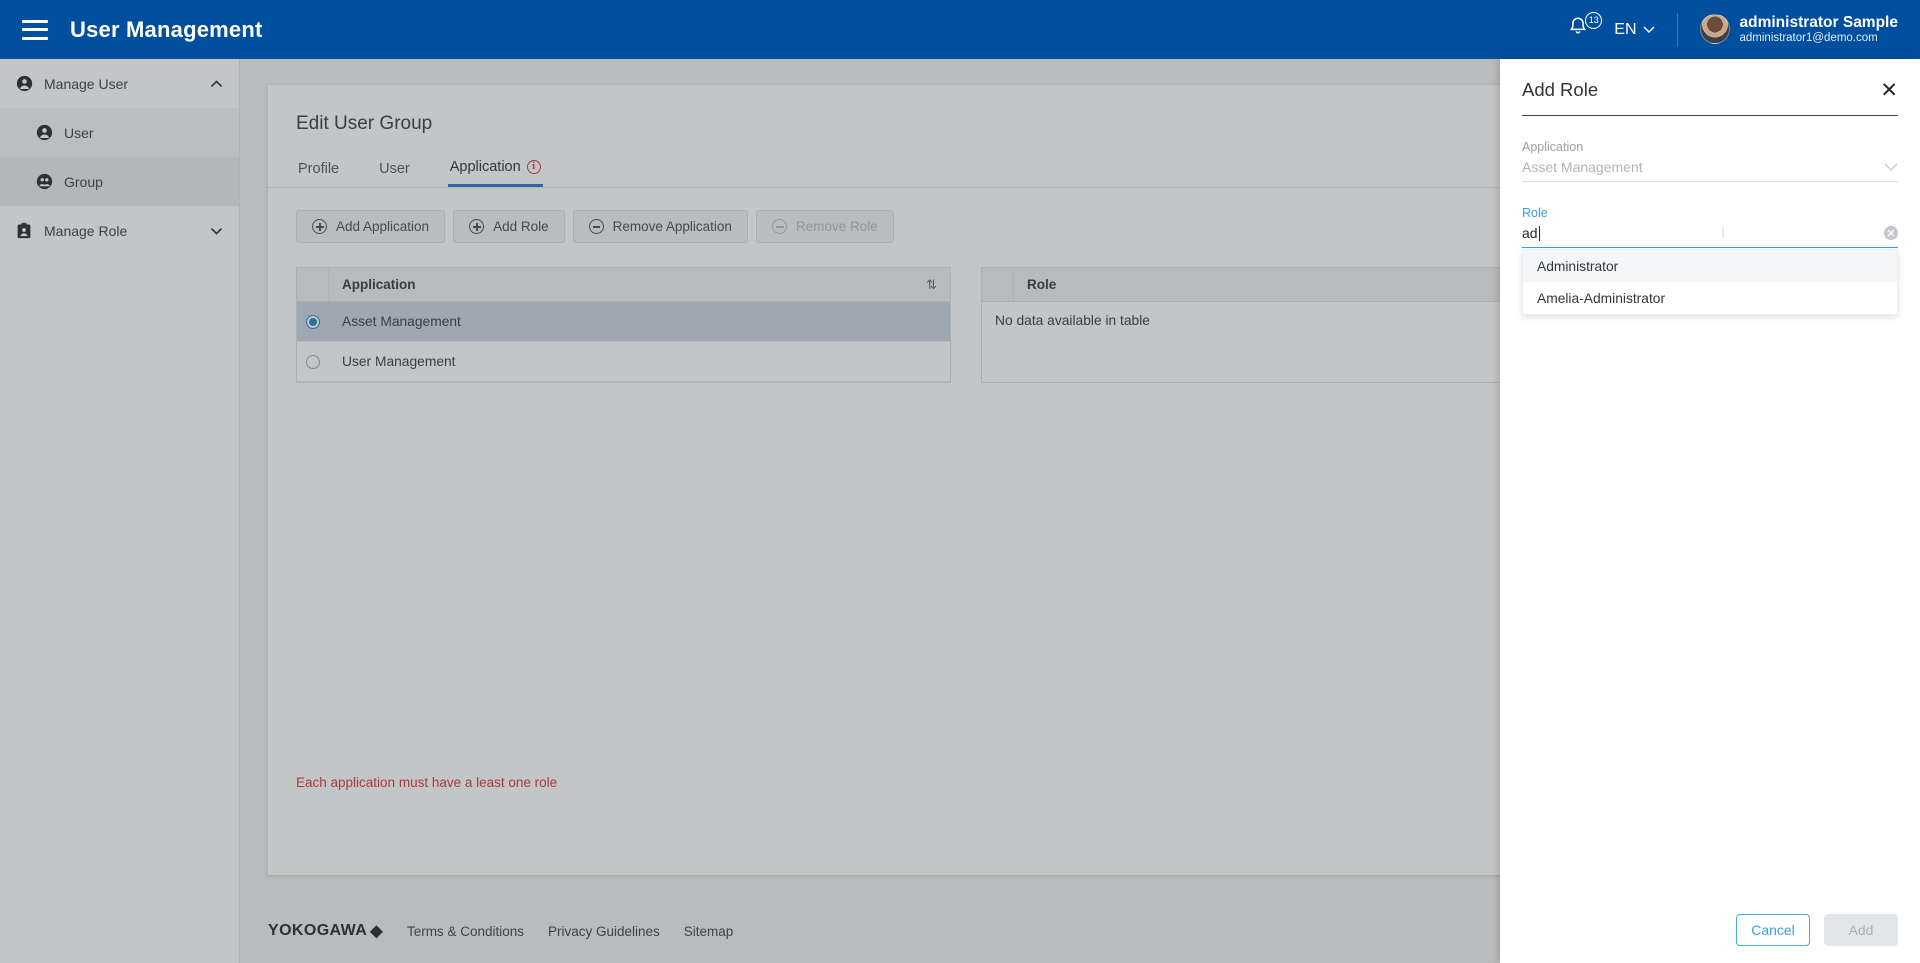  Describe the element at coordinates (1710, 266) in the screenshot. I see `dropdown-option-administrator: Administrator` at that location.